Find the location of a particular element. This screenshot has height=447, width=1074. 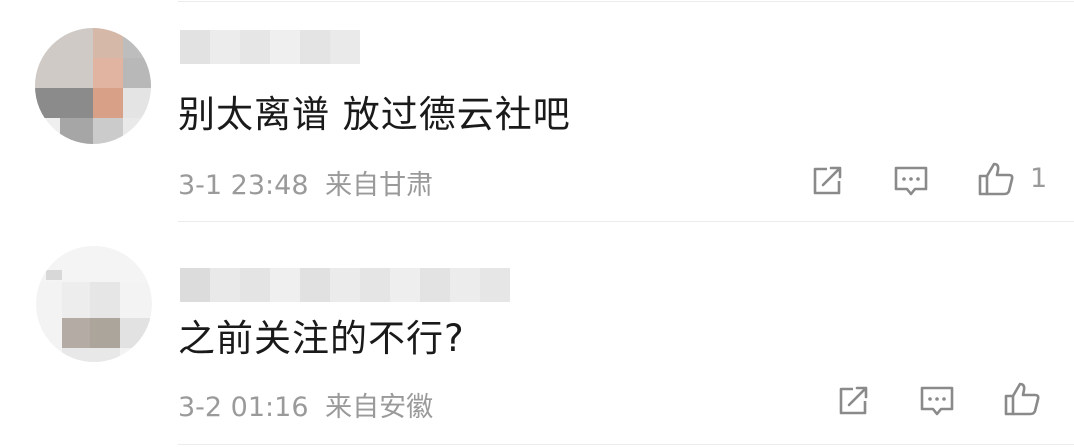

bottom-divider is located at coordinates (626, 444).